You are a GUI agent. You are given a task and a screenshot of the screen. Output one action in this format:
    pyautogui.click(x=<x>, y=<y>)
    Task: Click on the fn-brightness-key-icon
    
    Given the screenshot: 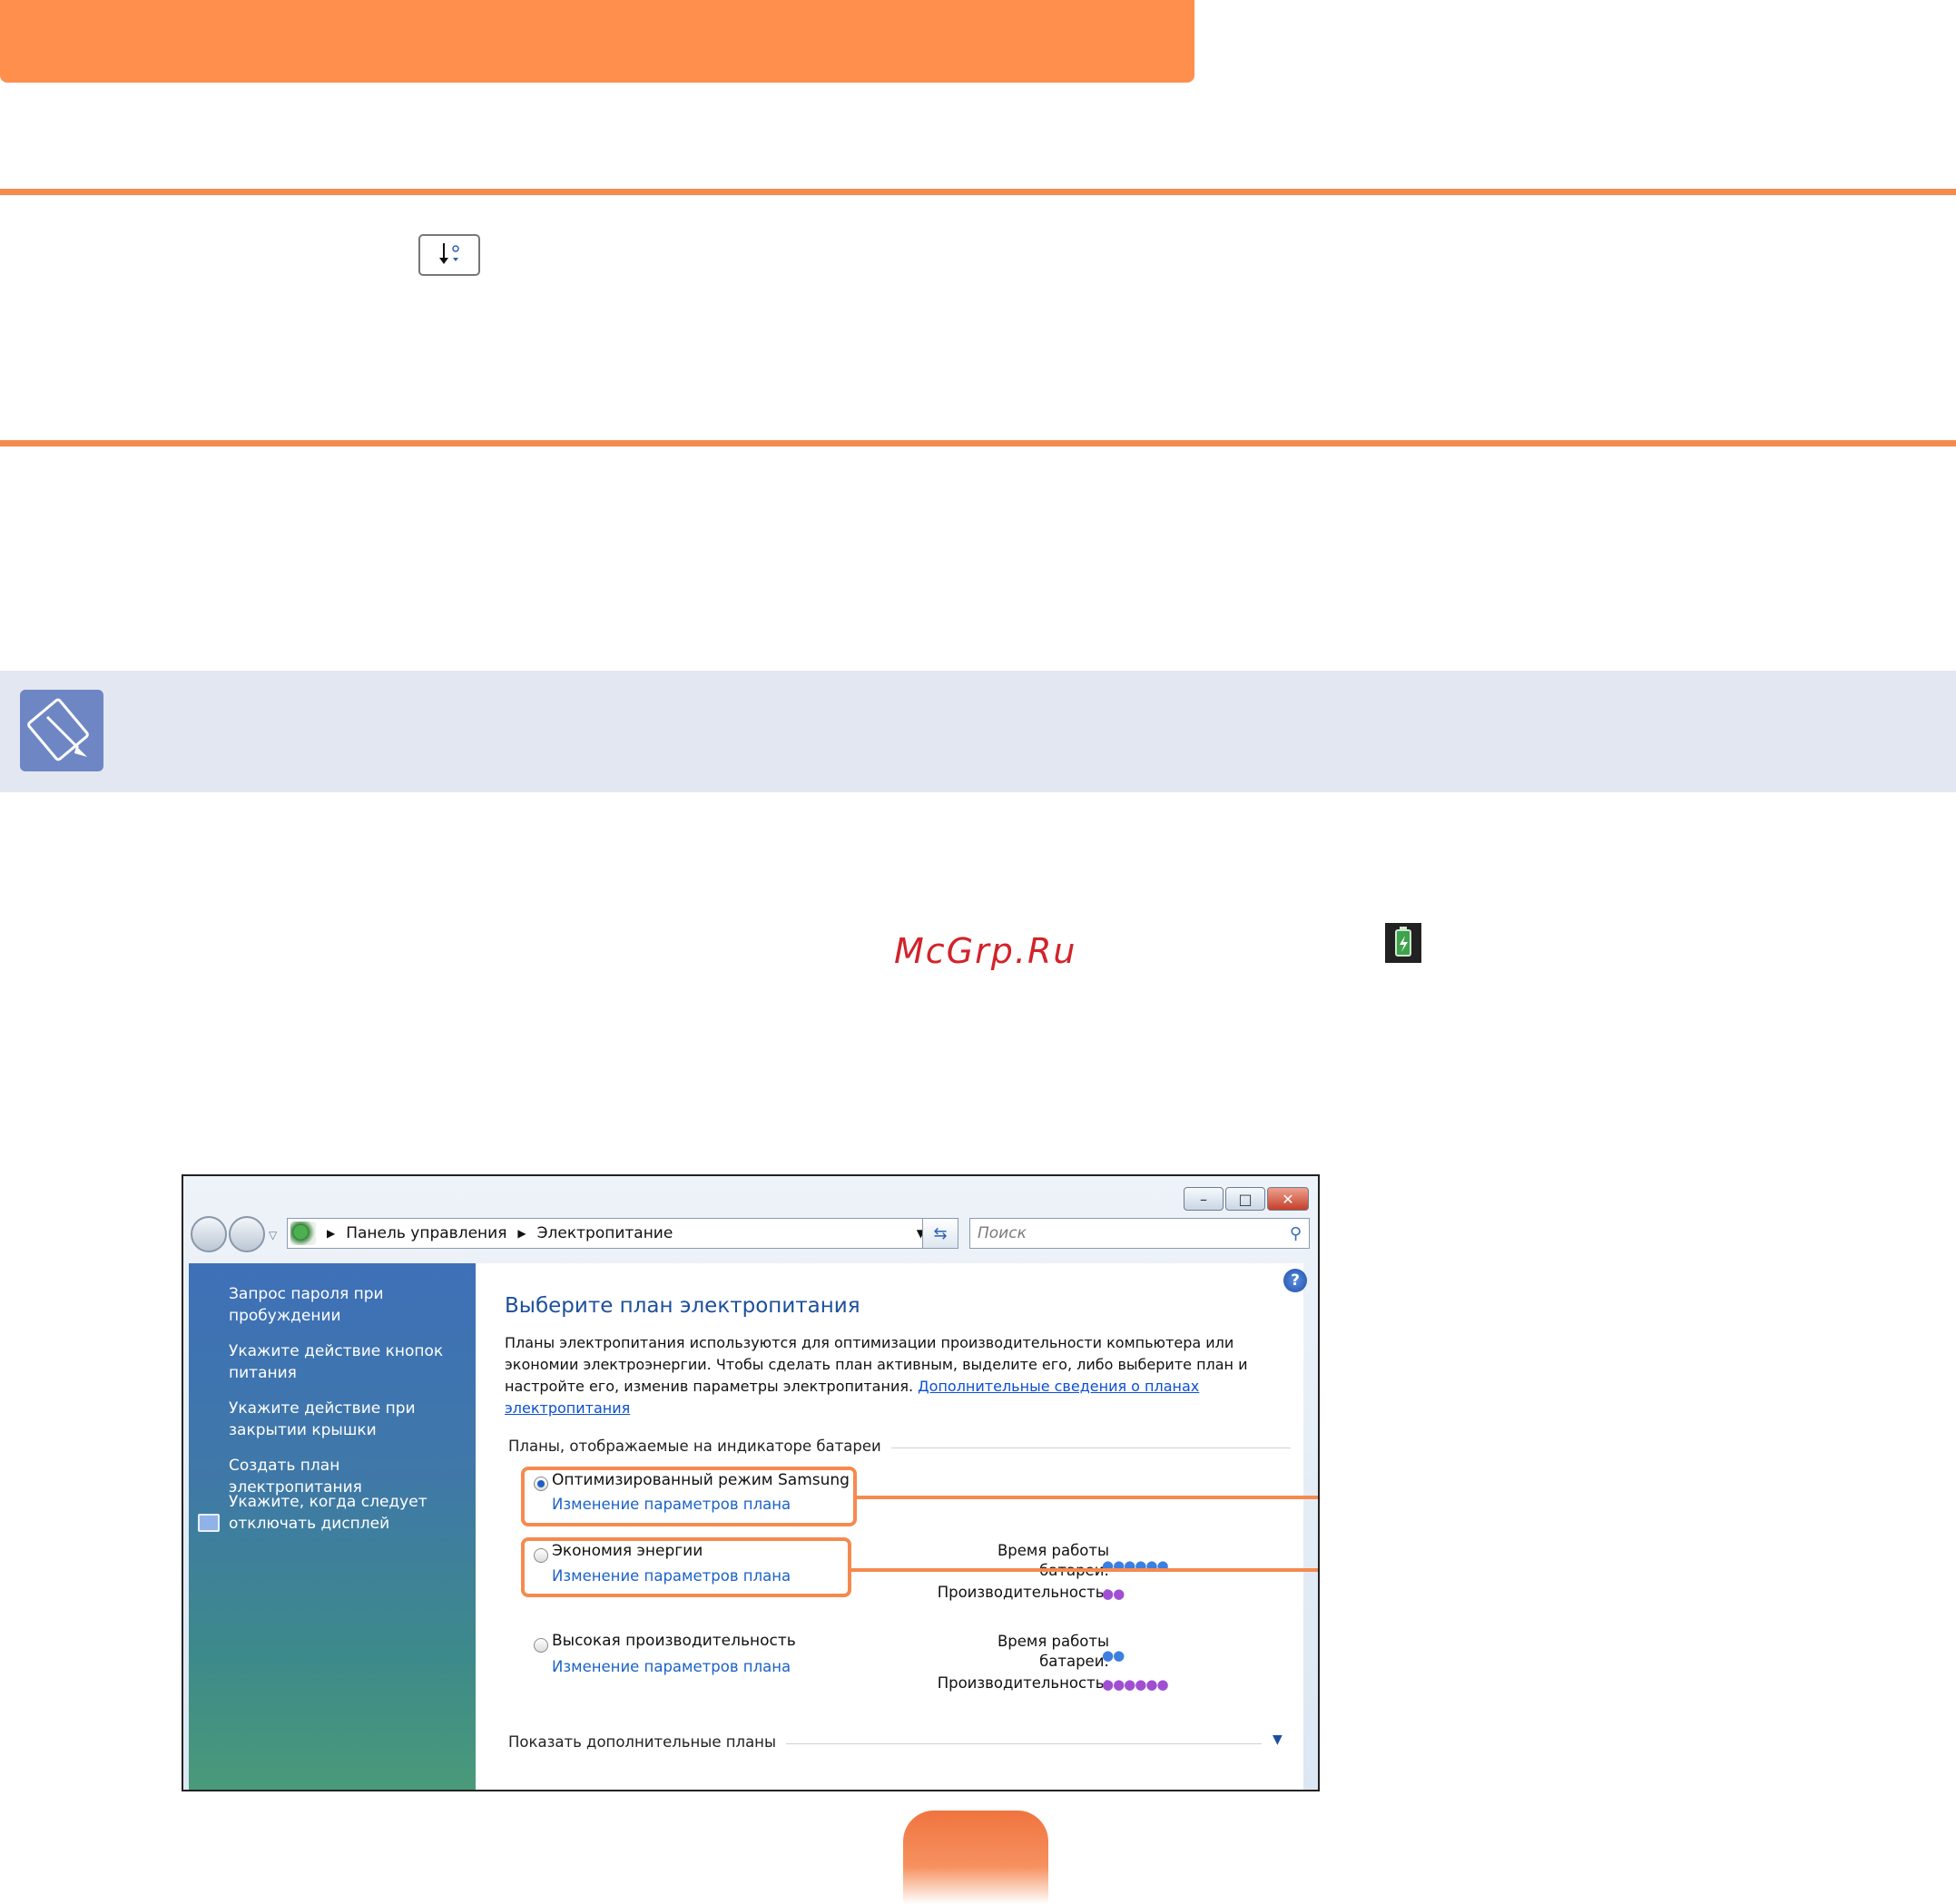 What is the action you would take?
    pyautogui.click(x=449, y=255)
    